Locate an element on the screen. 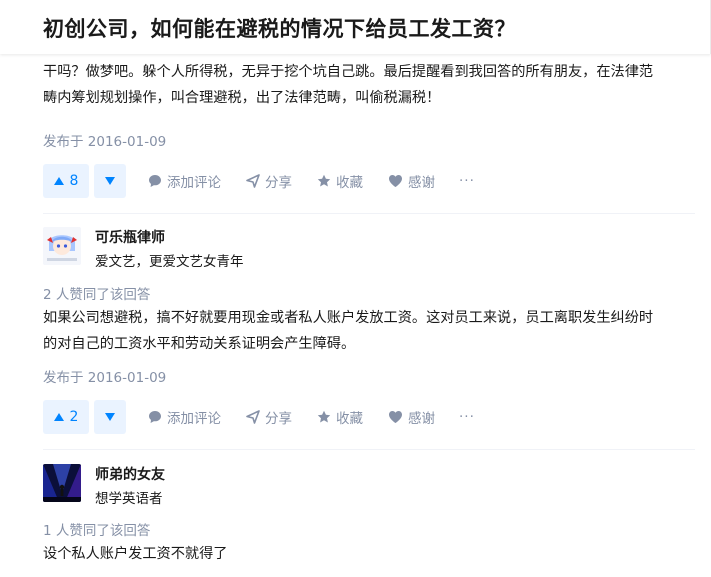 This screenshot has width=711, height=577. author-name: 师弟的女友 is located at coordinates (130, 474).